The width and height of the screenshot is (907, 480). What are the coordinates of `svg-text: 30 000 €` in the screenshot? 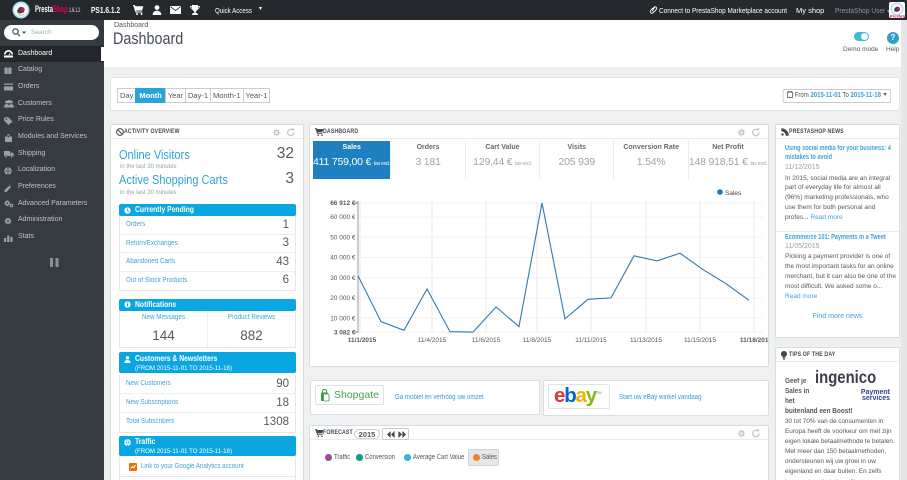 It's located at (343, 278).